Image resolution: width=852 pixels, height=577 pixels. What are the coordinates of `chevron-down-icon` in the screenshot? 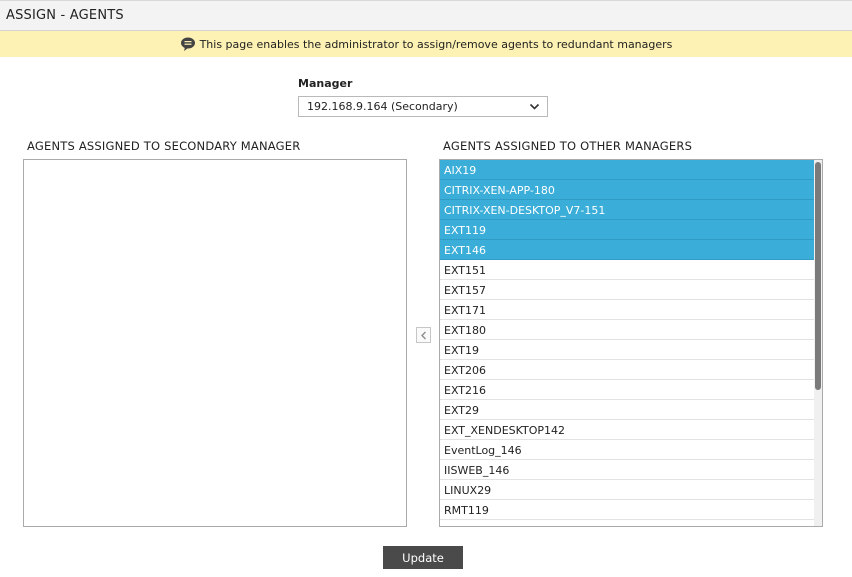 It's located at (534, 106).